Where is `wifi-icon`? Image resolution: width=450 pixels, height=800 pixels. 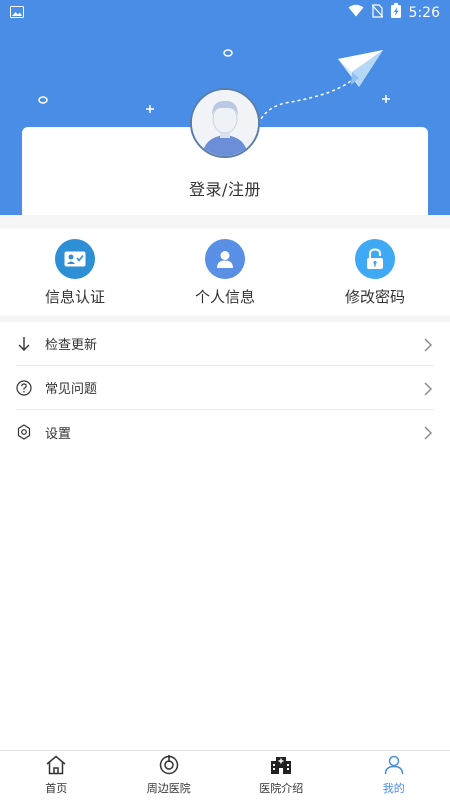 wifi-icon is located at coordinates (356, 12).